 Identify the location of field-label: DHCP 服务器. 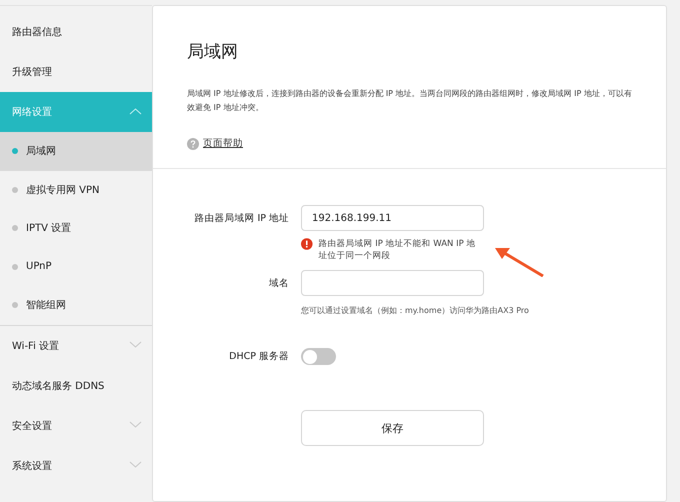
(258, 356).